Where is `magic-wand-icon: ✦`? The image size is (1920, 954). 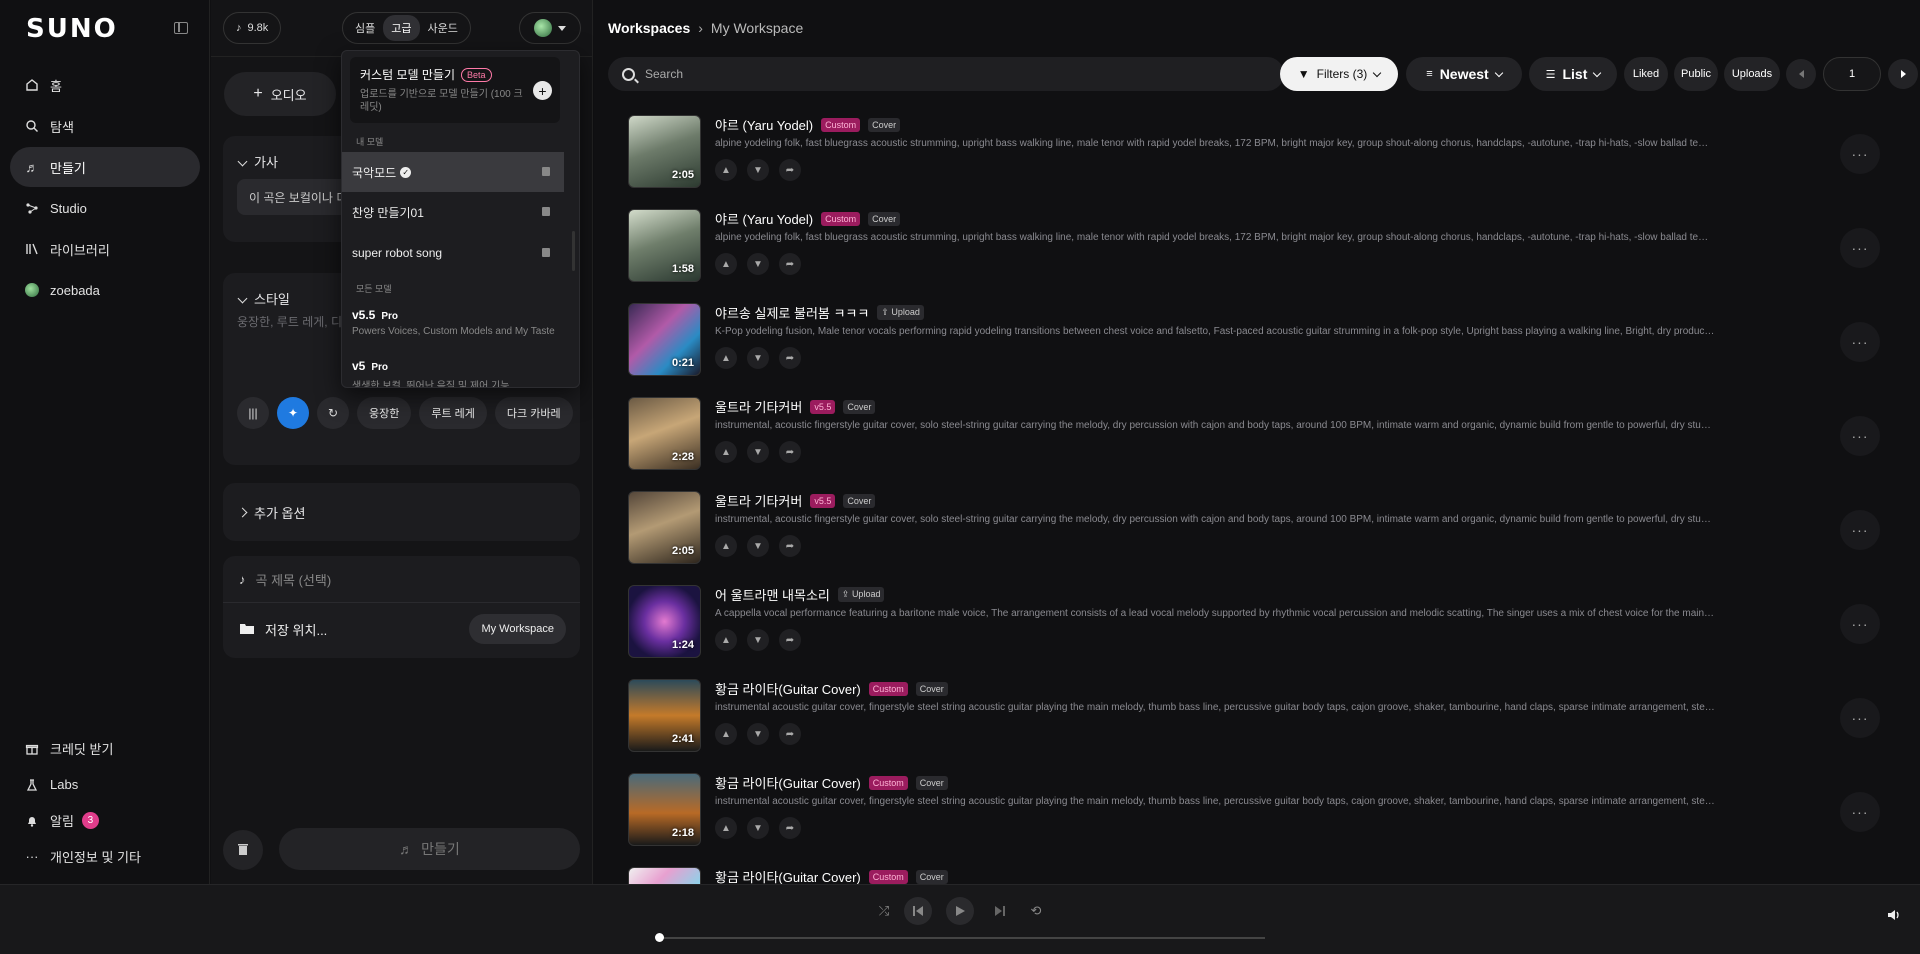 magic-wand-icon: ✦ is located at coordinates (293, 413).